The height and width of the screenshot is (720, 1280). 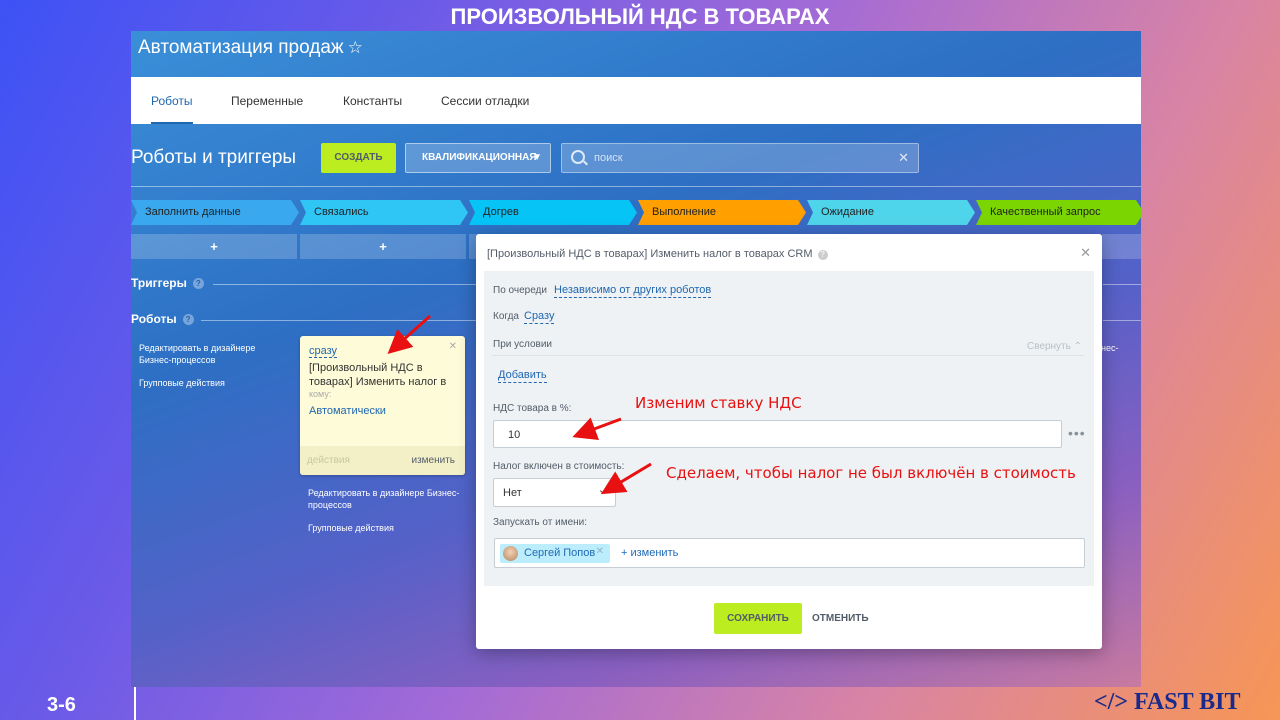 I want to click on category-label: КВАЛИФИКАЦИОННАЯ, so click(x=479, y=157).